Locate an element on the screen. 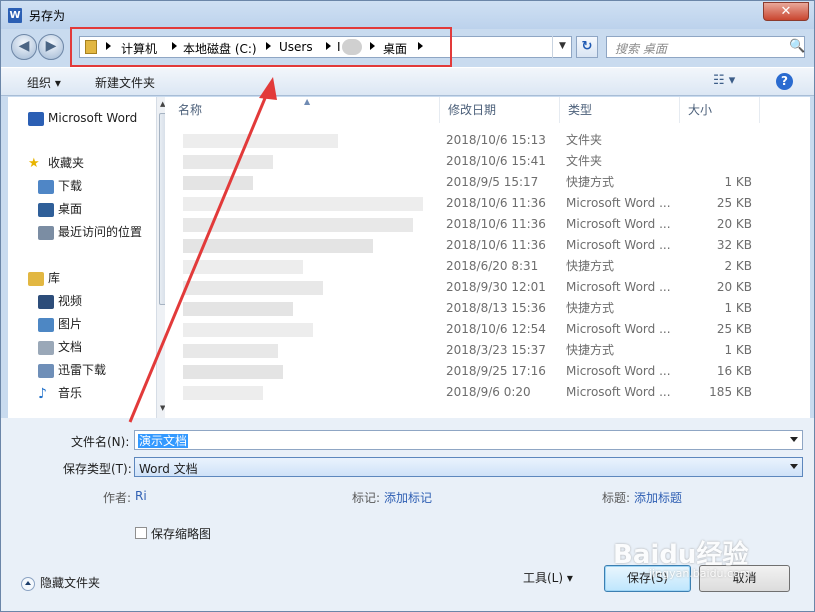 The width and height of the screenshot is (815, 612). filetype-label: 保存类型(T): is located at coordinates (97, 469).